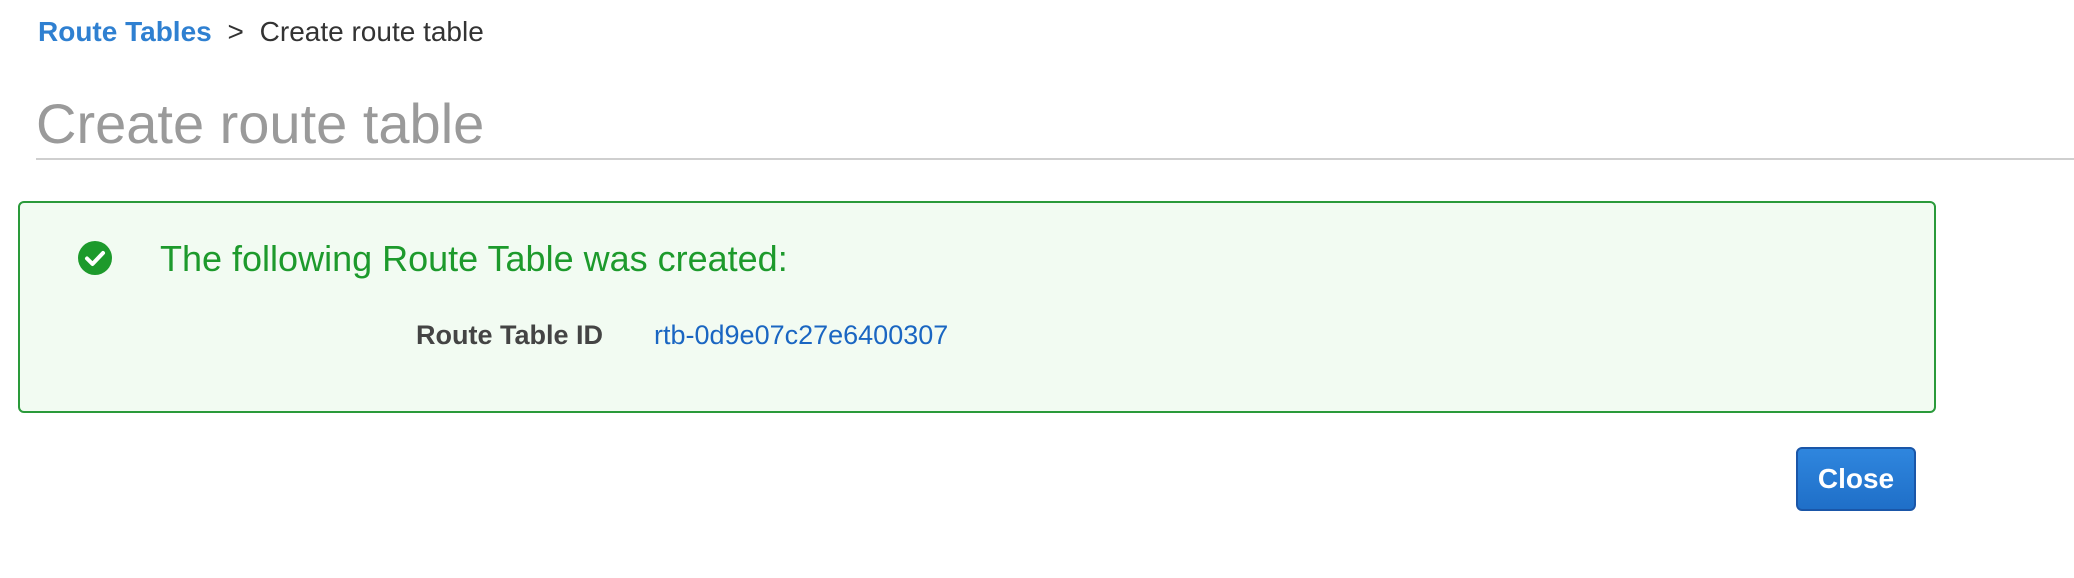 The width and height of the screenshot is (2074, 578). What do you see at coordinates (510, 335) in the screenshot?
I see `route-table-id-label: Route Table ID` at bounding box center [510, 335].